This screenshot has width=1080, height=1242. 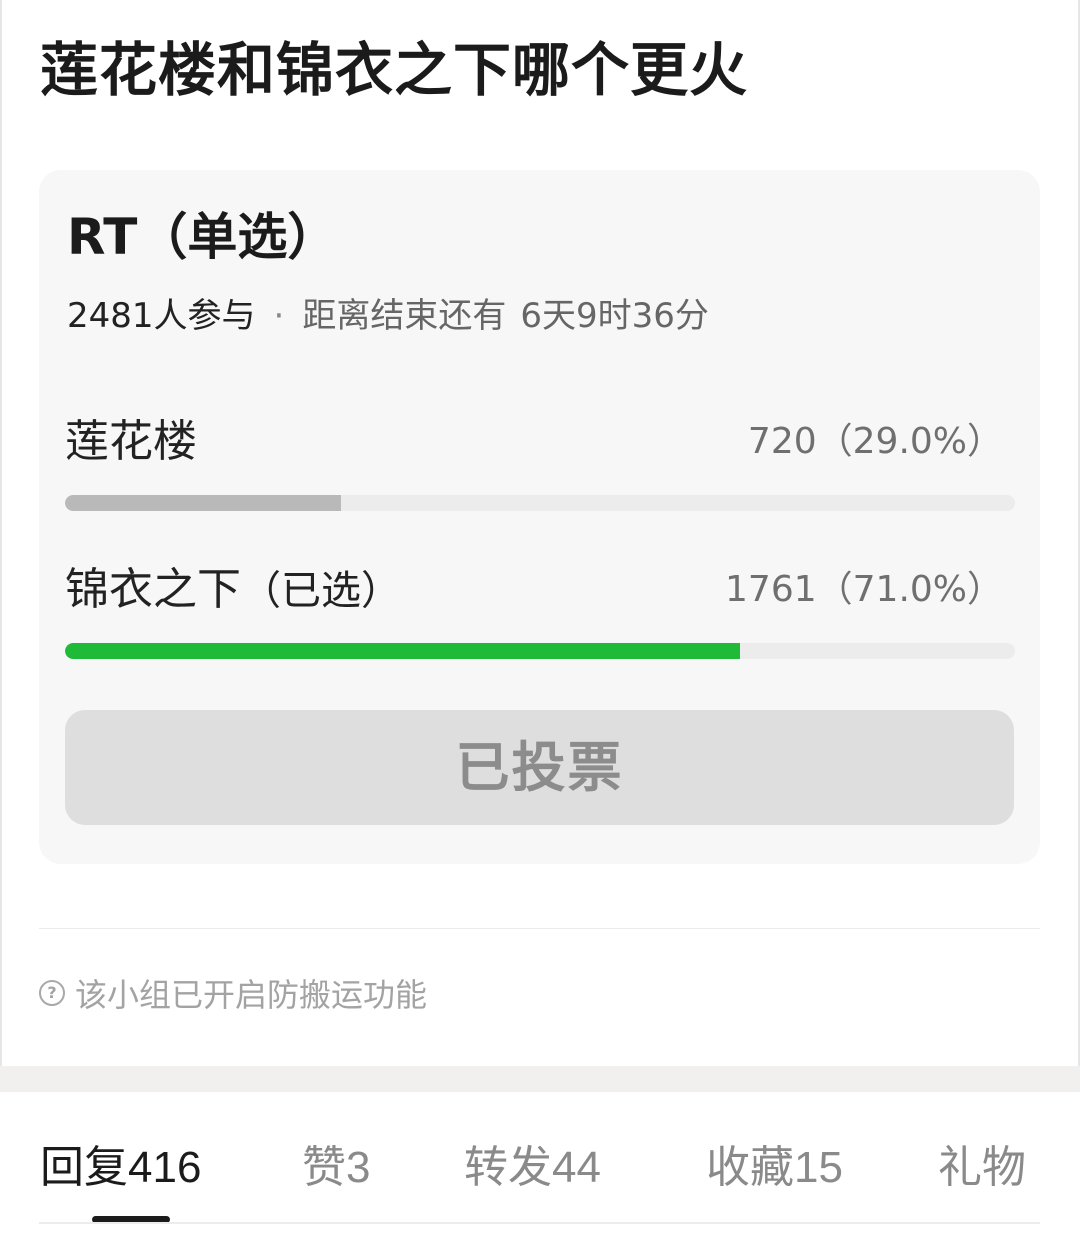 I want to click on tab-likes: 赞3, so click(x=336, y=1168).